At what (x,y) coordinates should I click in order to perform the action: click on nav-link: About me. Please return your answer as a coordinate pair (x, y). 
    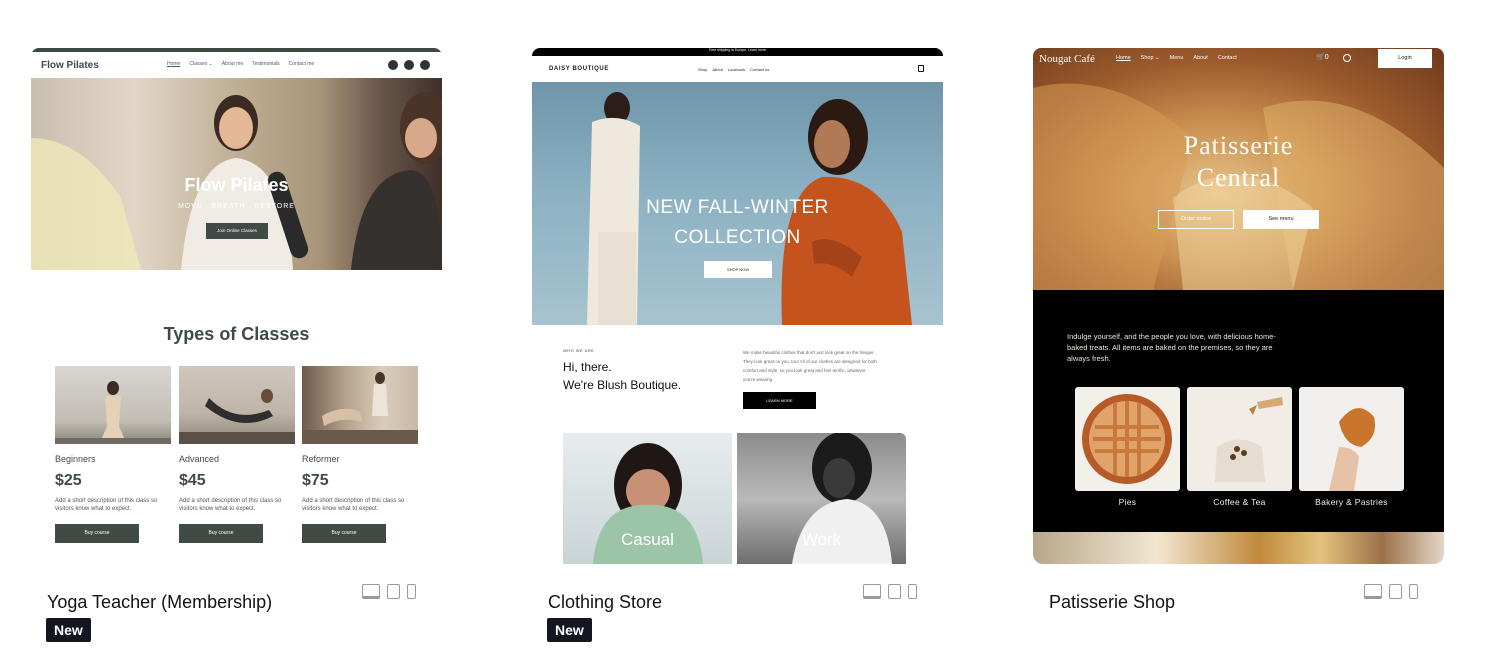
    Looking at the image, I should click on (232, 64).